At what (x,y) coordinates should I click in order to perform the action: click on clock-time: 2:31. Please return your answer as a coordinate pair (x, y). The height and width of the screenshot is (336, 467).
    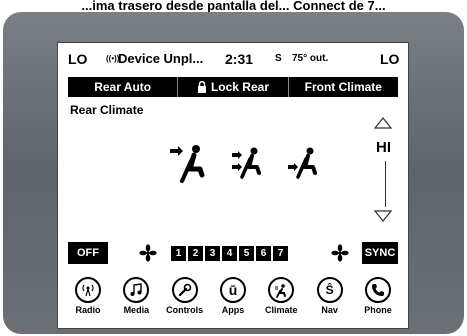
    Looking at the image, I should click on (239, 59).